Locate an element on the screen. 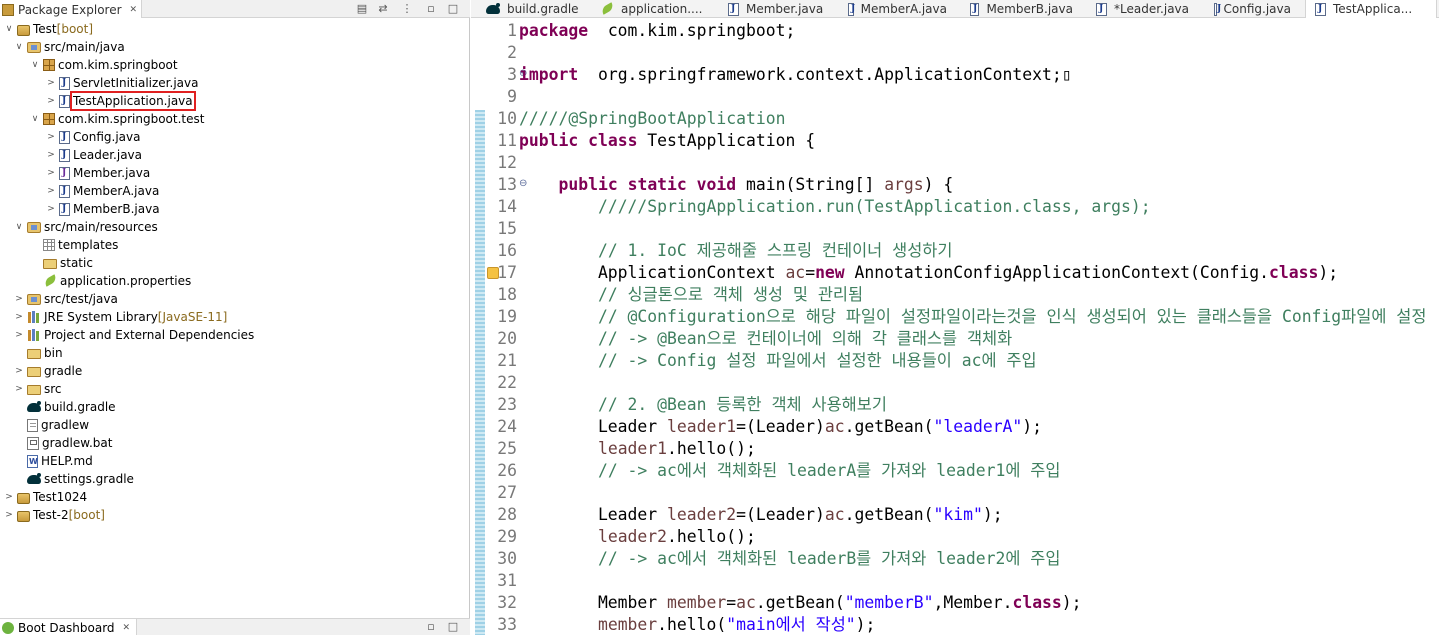 The width and height of the screenshot is (1439, 635). code-token: // -> ac에서 객체화된 leaderA를 가져와 leader1에 주입 is located at coordinates (829, 470).